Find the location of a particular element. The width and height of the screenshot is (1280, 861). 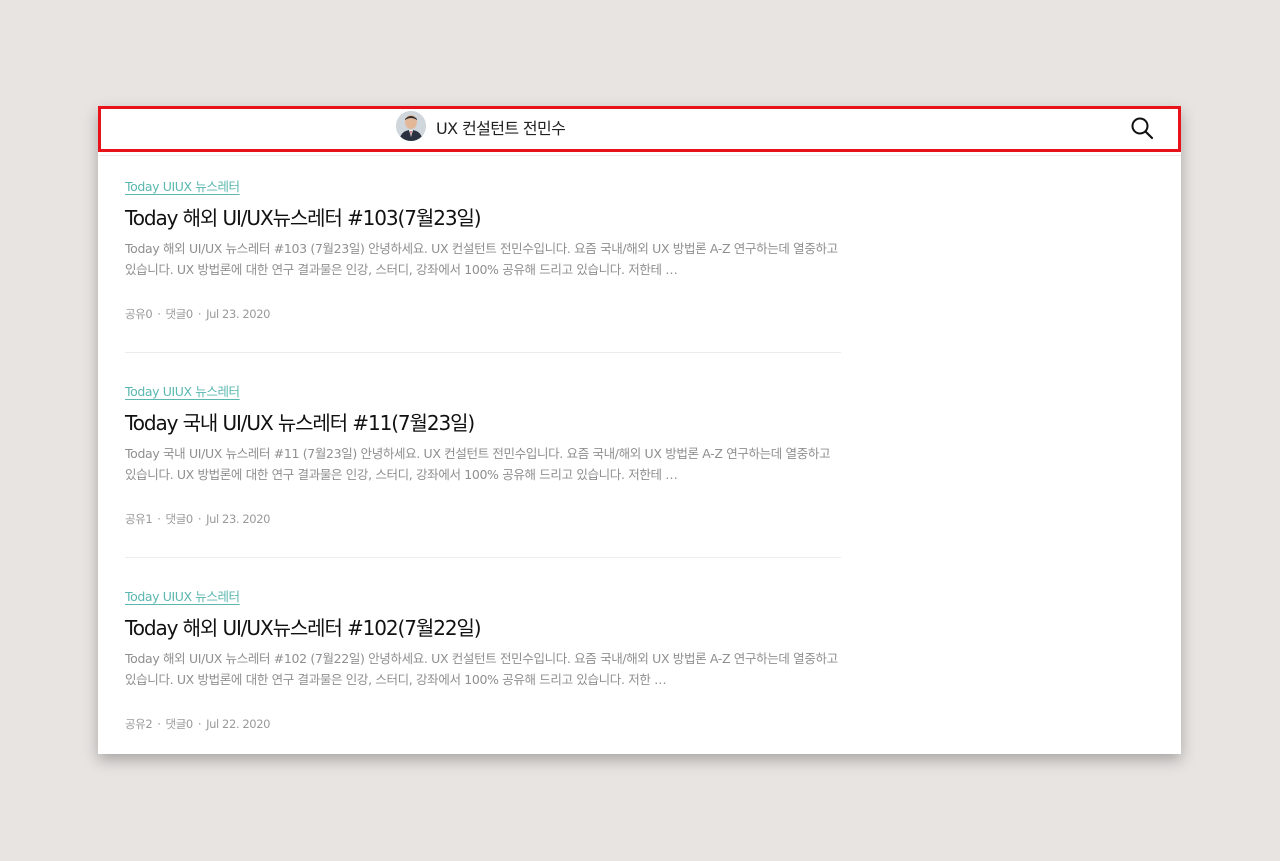

share-count: 공유1 is located at coordinates (139, 519).